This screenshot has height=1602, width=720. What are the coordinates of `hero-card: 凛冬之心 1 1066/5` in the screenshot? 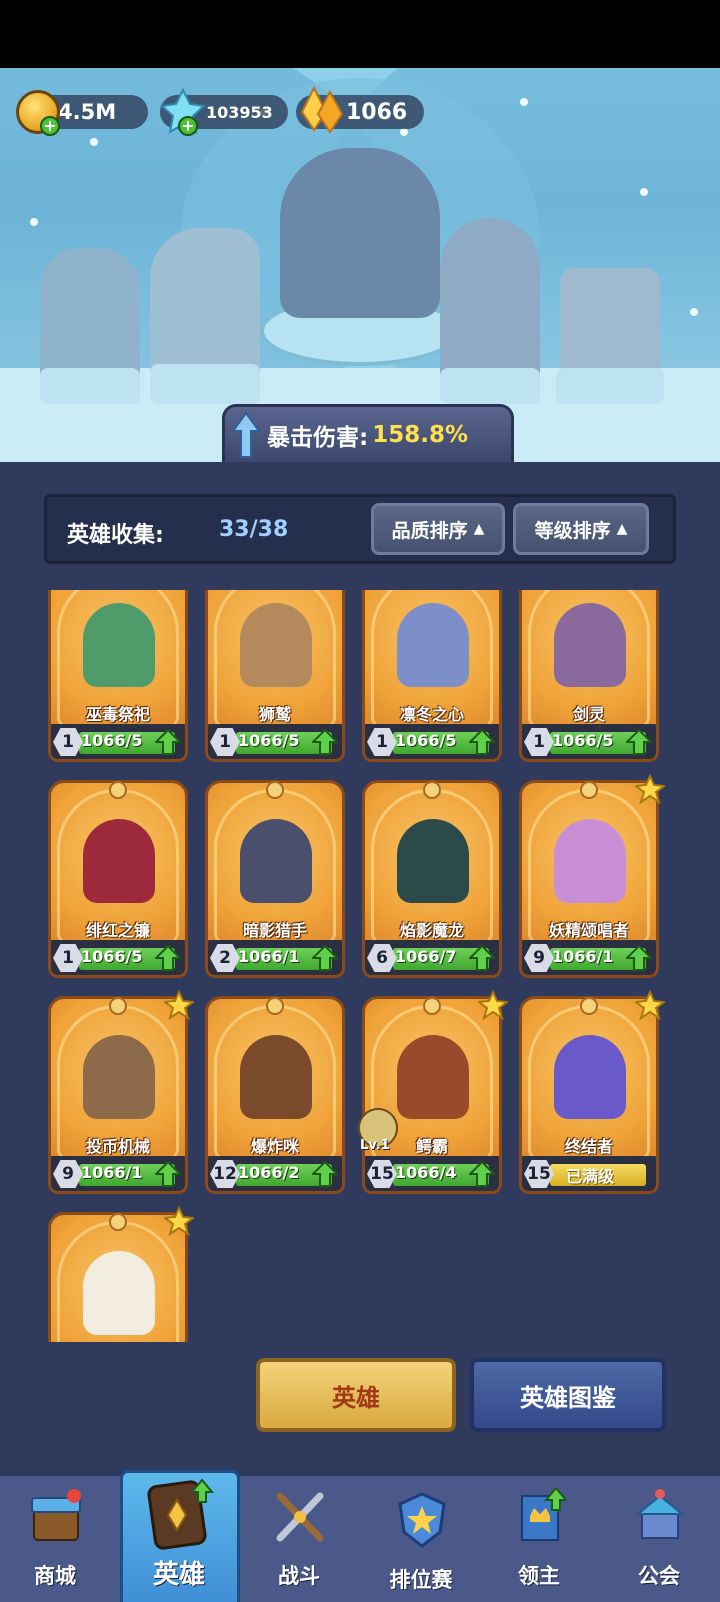 It's located at (432, 676).